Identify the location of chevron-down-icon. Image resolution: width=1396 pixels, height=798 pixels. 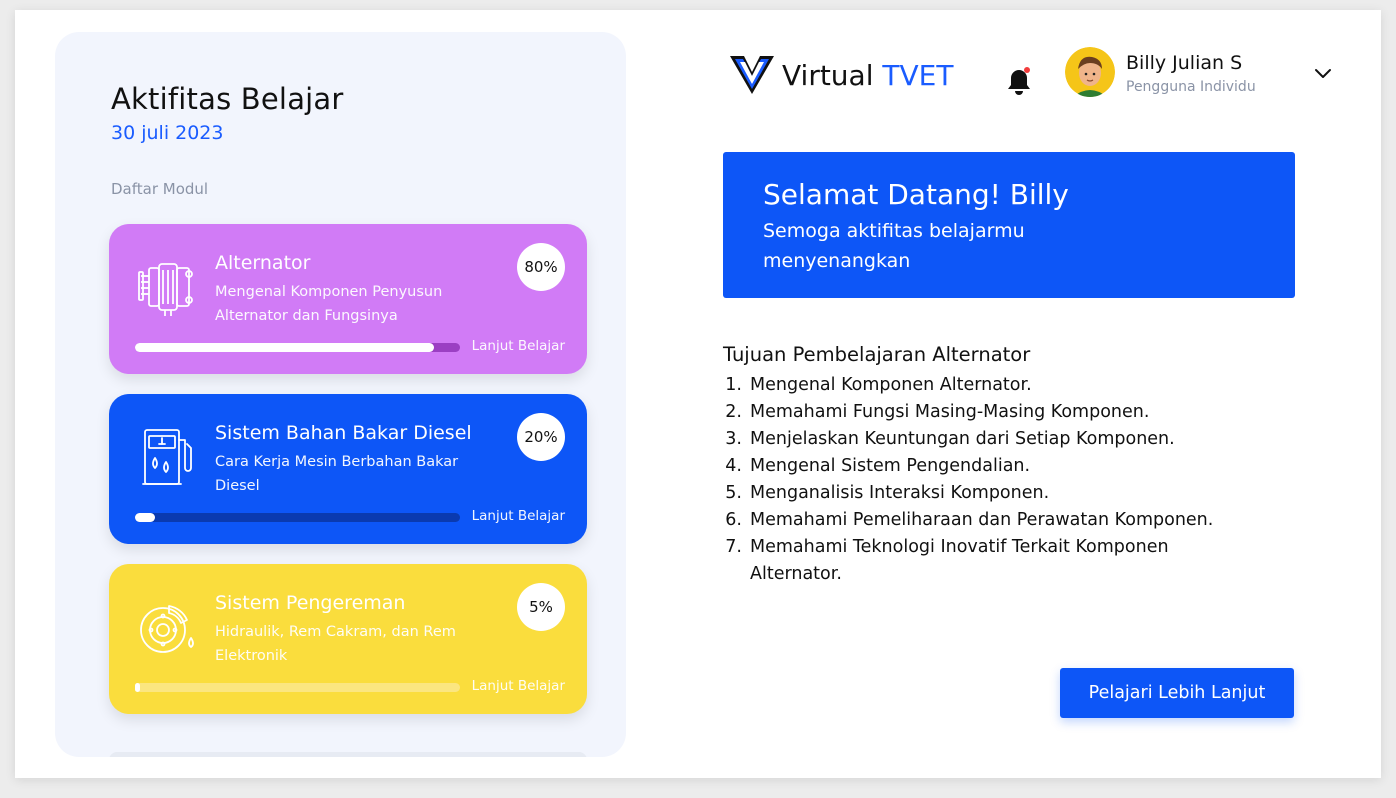
(1323, 72).